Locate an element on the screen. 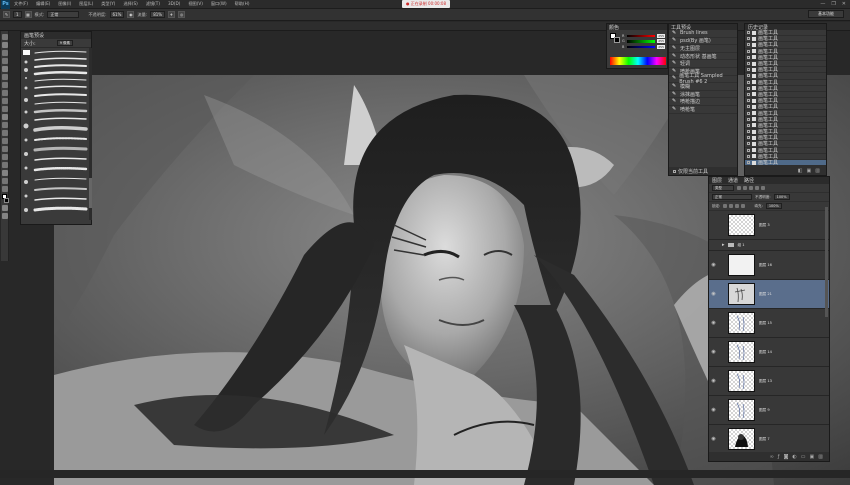 The height and width of the screenshot is (485, 850). menu-item: 编辑(E) is located at coordinates (43, 4).